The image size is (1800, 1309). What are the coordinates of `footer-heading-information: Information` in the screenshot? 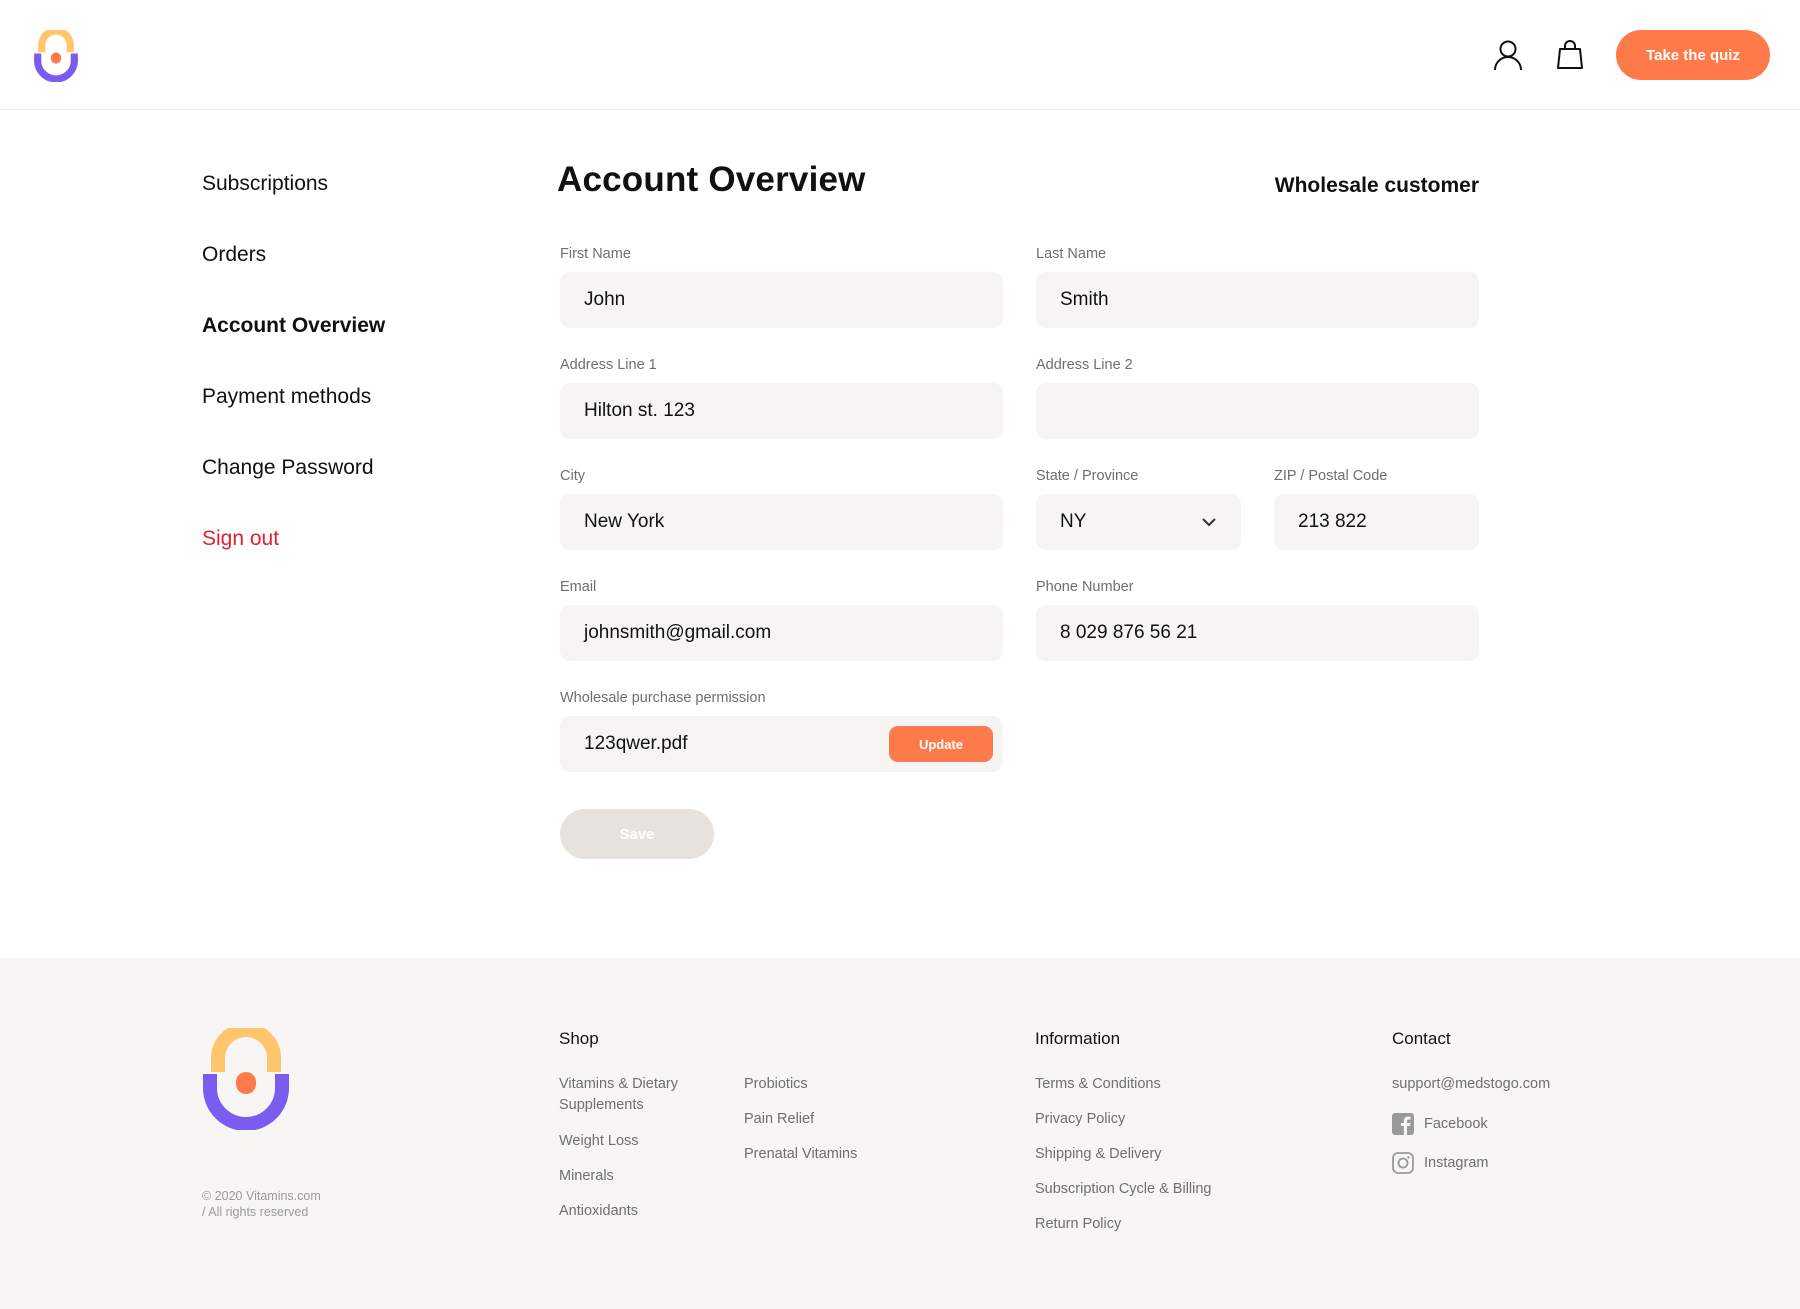 It's located at (1078, 1038).